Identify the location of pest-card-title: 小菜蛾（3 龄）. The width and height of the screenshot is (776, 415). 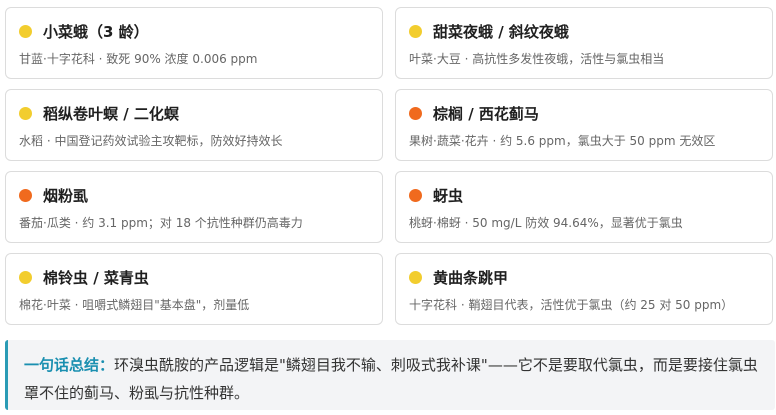
(96, 31).